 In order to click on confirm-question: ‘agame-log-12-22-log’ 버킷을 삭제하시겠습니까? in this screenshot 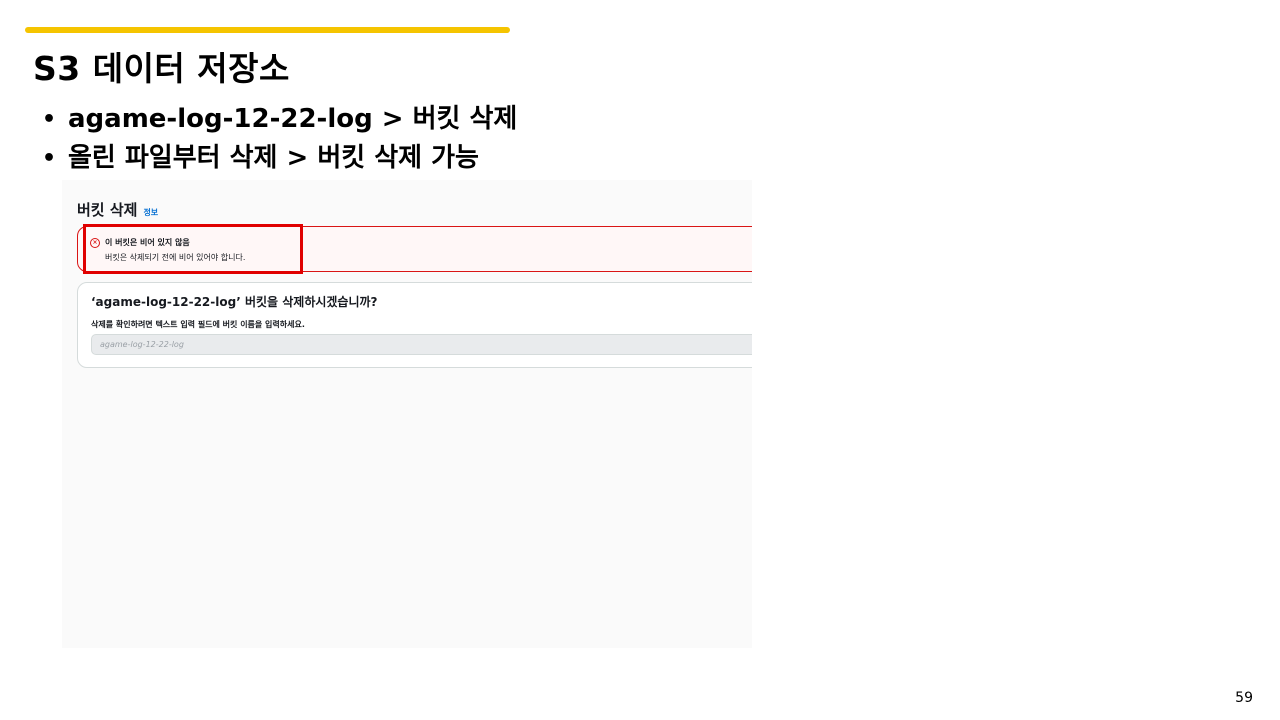, I will do `click(234, 302)`.